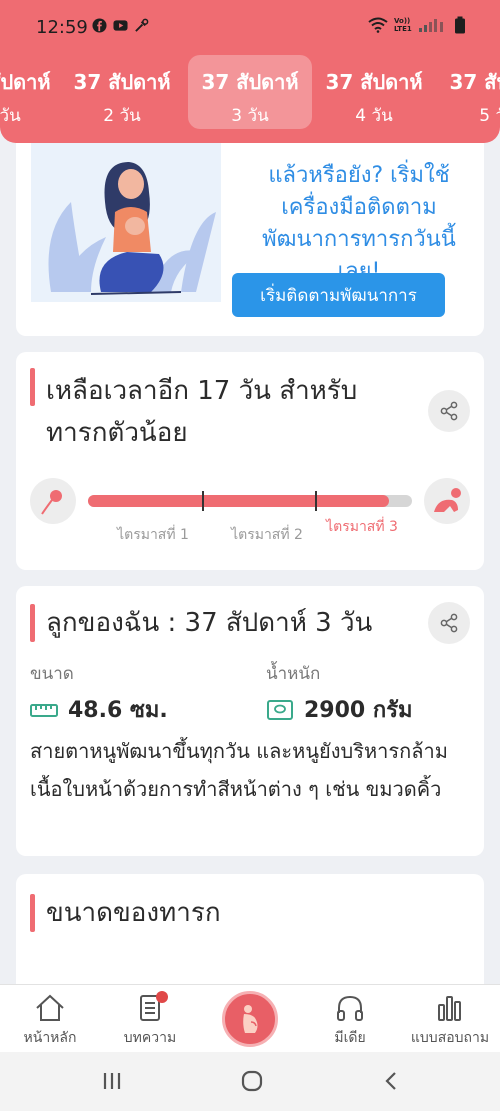 This screenshot has width=500, height=1111. Describe the element at coordinates (122, 116) in the screenshot. I see `week-tab-day: 2 วัน` at that location.